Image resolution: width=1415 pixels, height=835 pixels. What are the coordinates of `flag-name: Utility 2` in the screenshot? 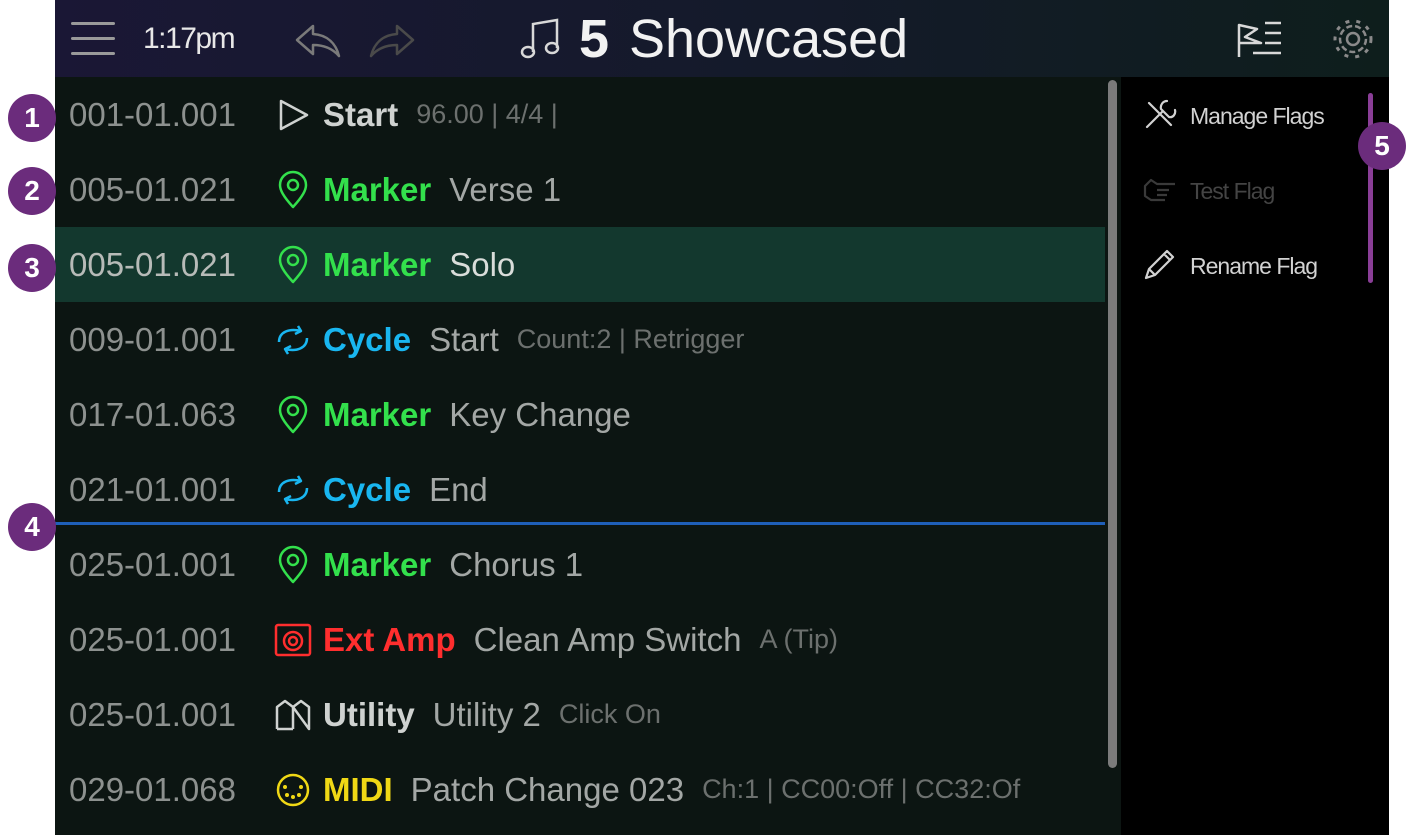 It's located at (486, 714).